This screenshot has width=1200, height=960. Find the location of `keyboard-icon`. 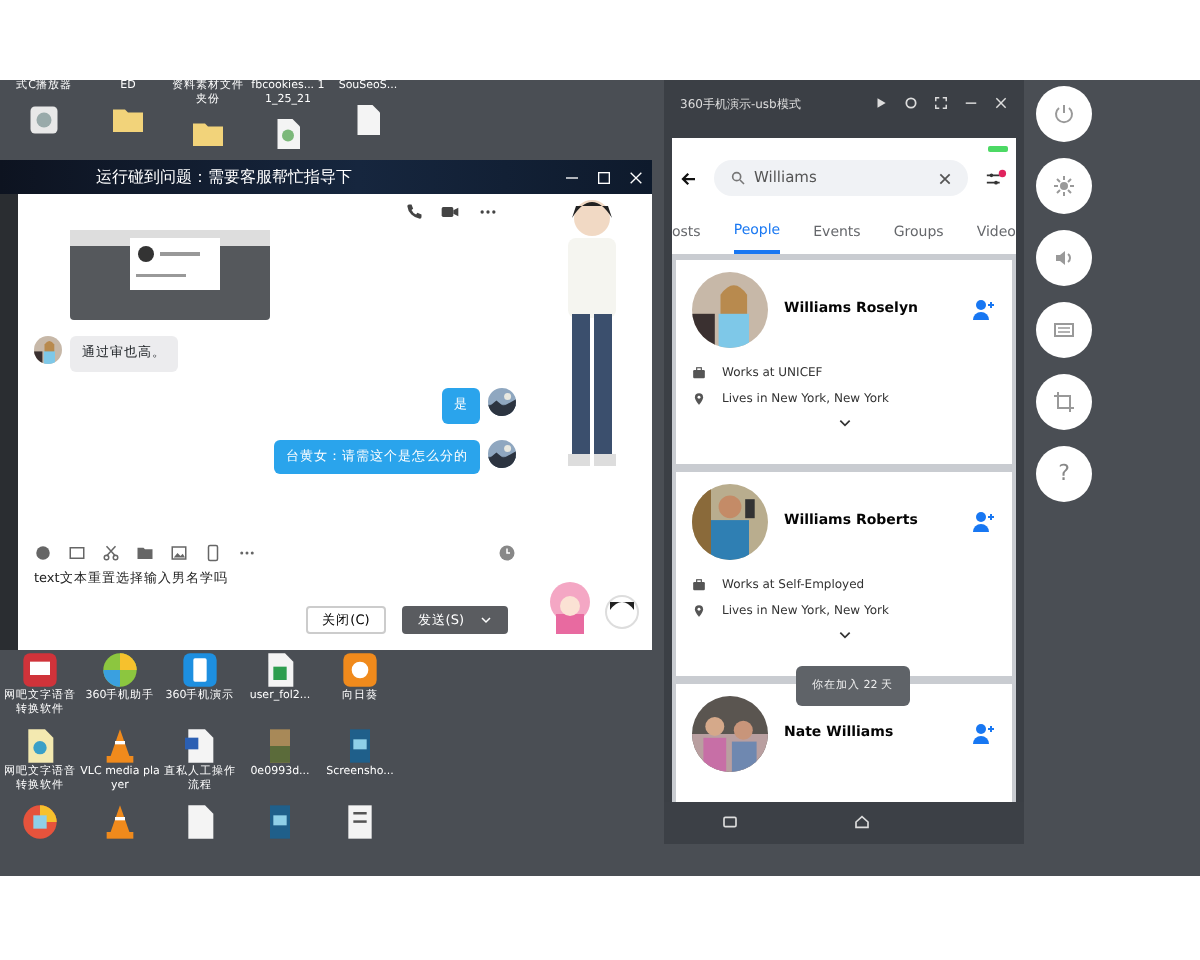

keyboard-icon is located at coordinates (1064, 330).